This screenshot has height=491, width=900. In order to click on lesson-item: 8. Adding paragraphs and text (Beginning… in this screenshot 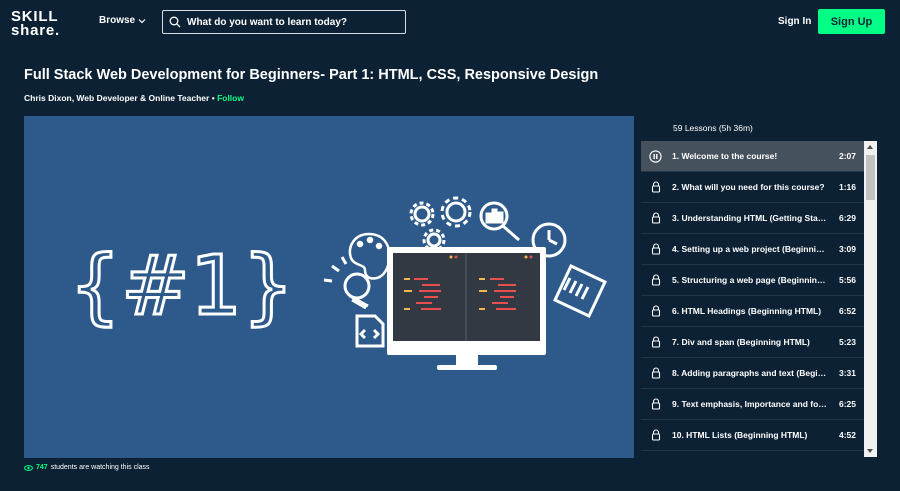, I will do `click(759, 373)`.